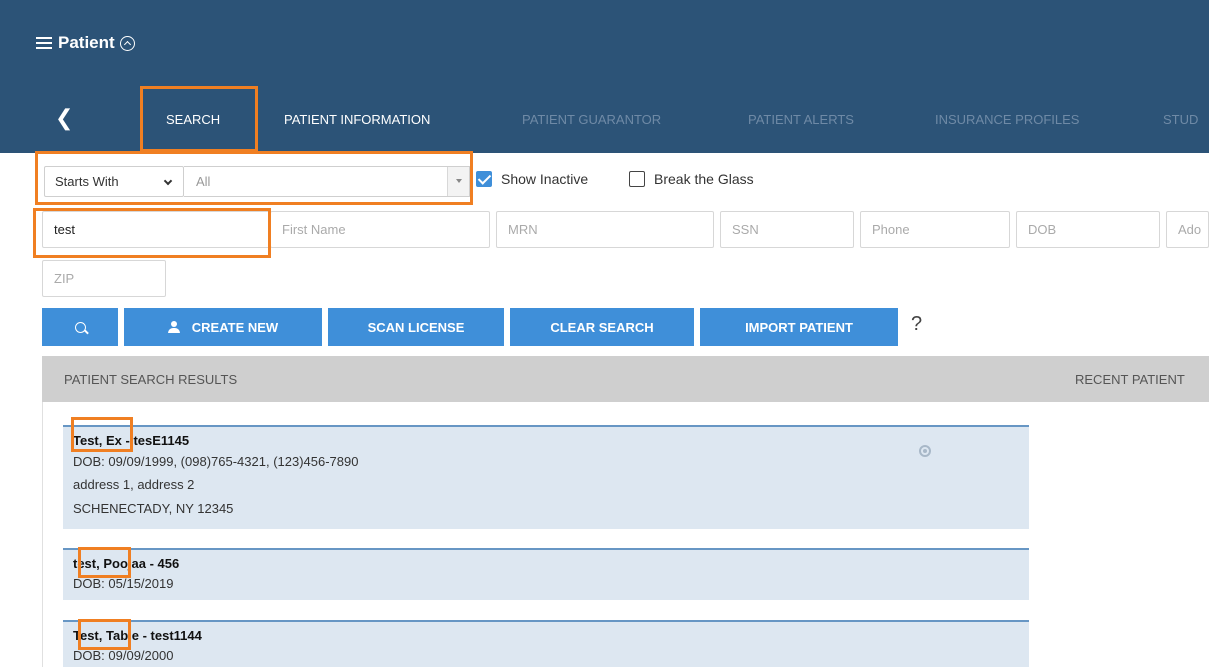 The image size is (1209, 667). I want to click on scope-value: All, so click(203, 181).